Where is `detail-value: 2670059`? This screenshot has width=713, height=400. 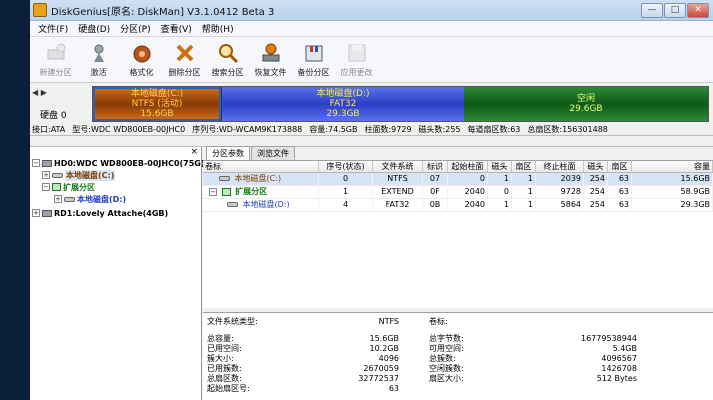 detail-value: 2670059 is located at coordinates (381, 368).